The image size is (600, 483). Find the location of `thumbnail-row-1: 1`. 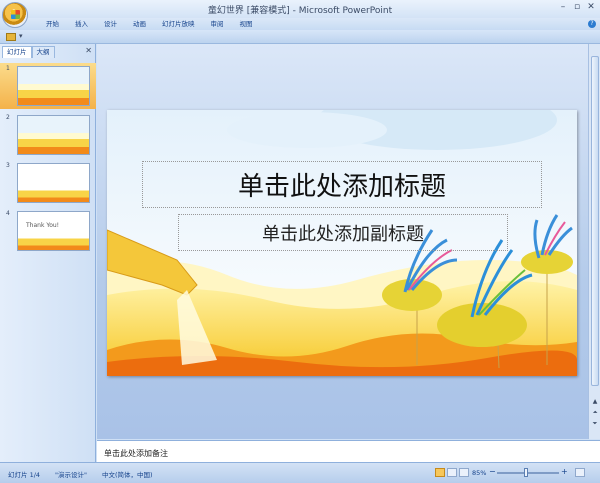

thumbnail-row-1: 1 is located at coordinates (48, 86).